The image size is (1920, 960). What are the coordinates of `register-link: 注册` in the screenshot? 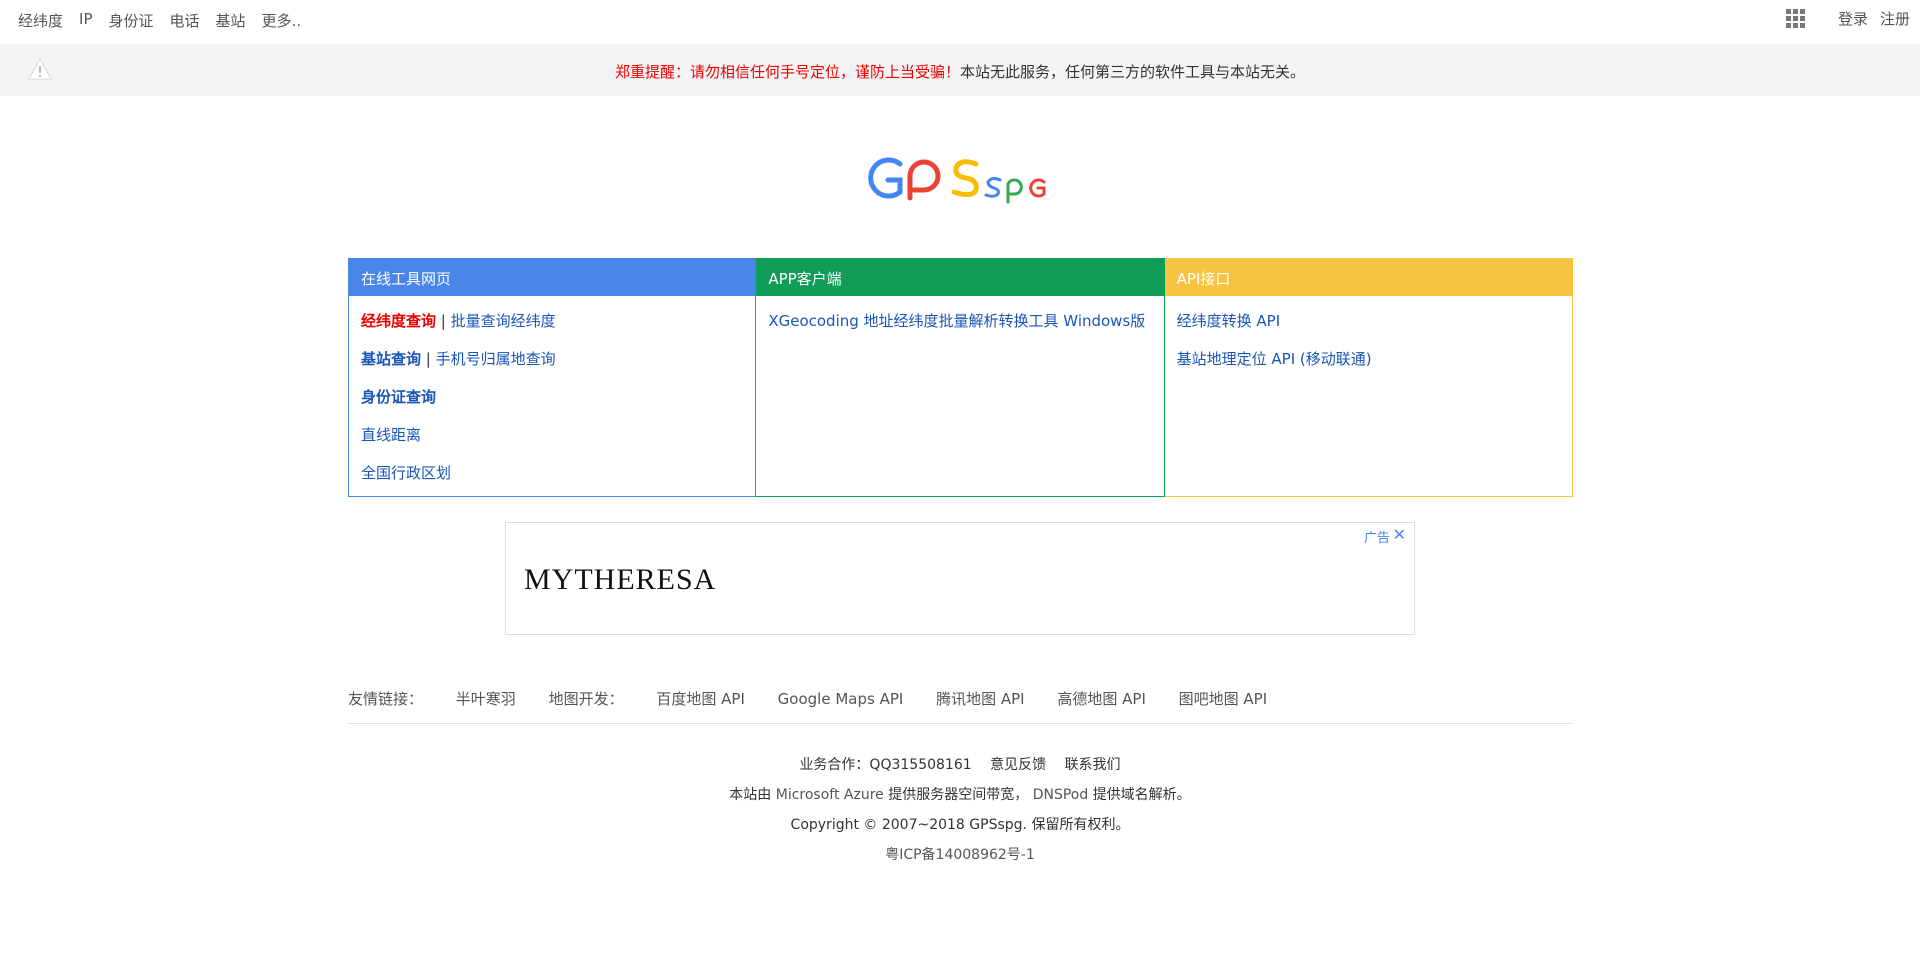 It's located at (1895, 18).